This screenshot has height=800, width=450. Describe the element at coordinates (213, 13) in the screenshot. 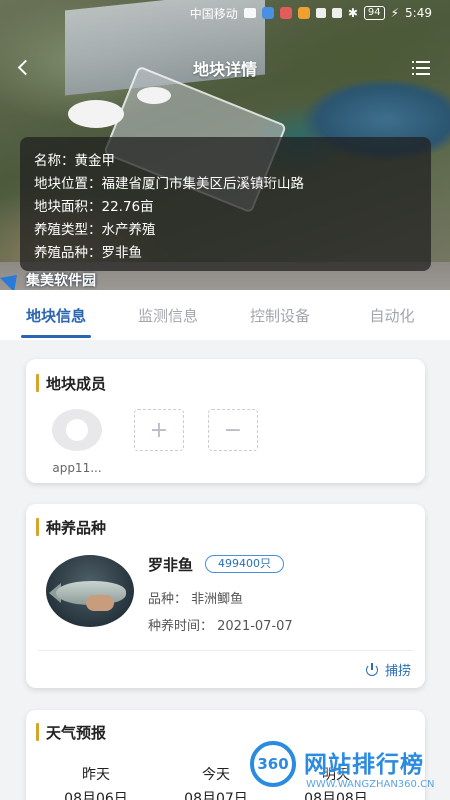

I see `carrier-label: 中国移动` at that location.